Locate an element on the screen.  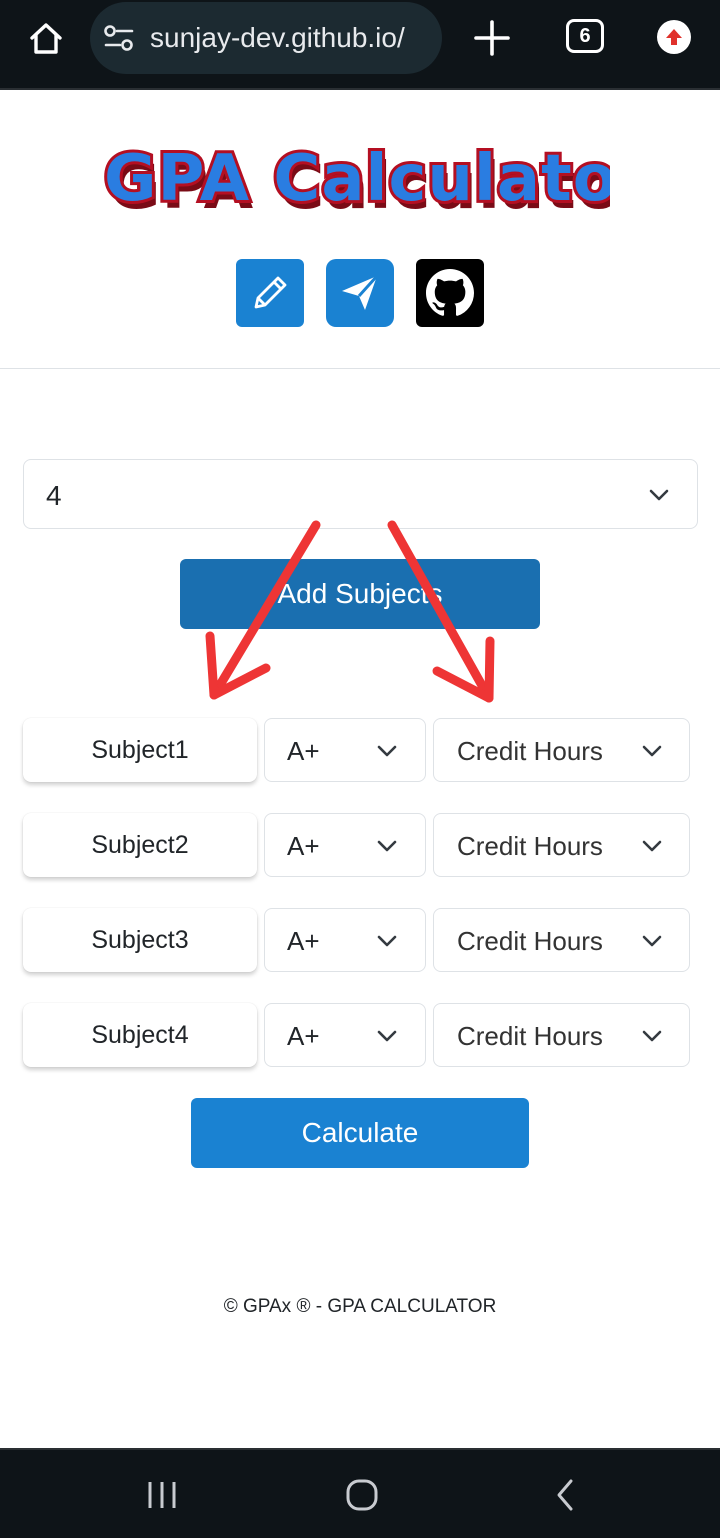
add-subjects-button: Add Subjects is located at coordinates (360, 594).